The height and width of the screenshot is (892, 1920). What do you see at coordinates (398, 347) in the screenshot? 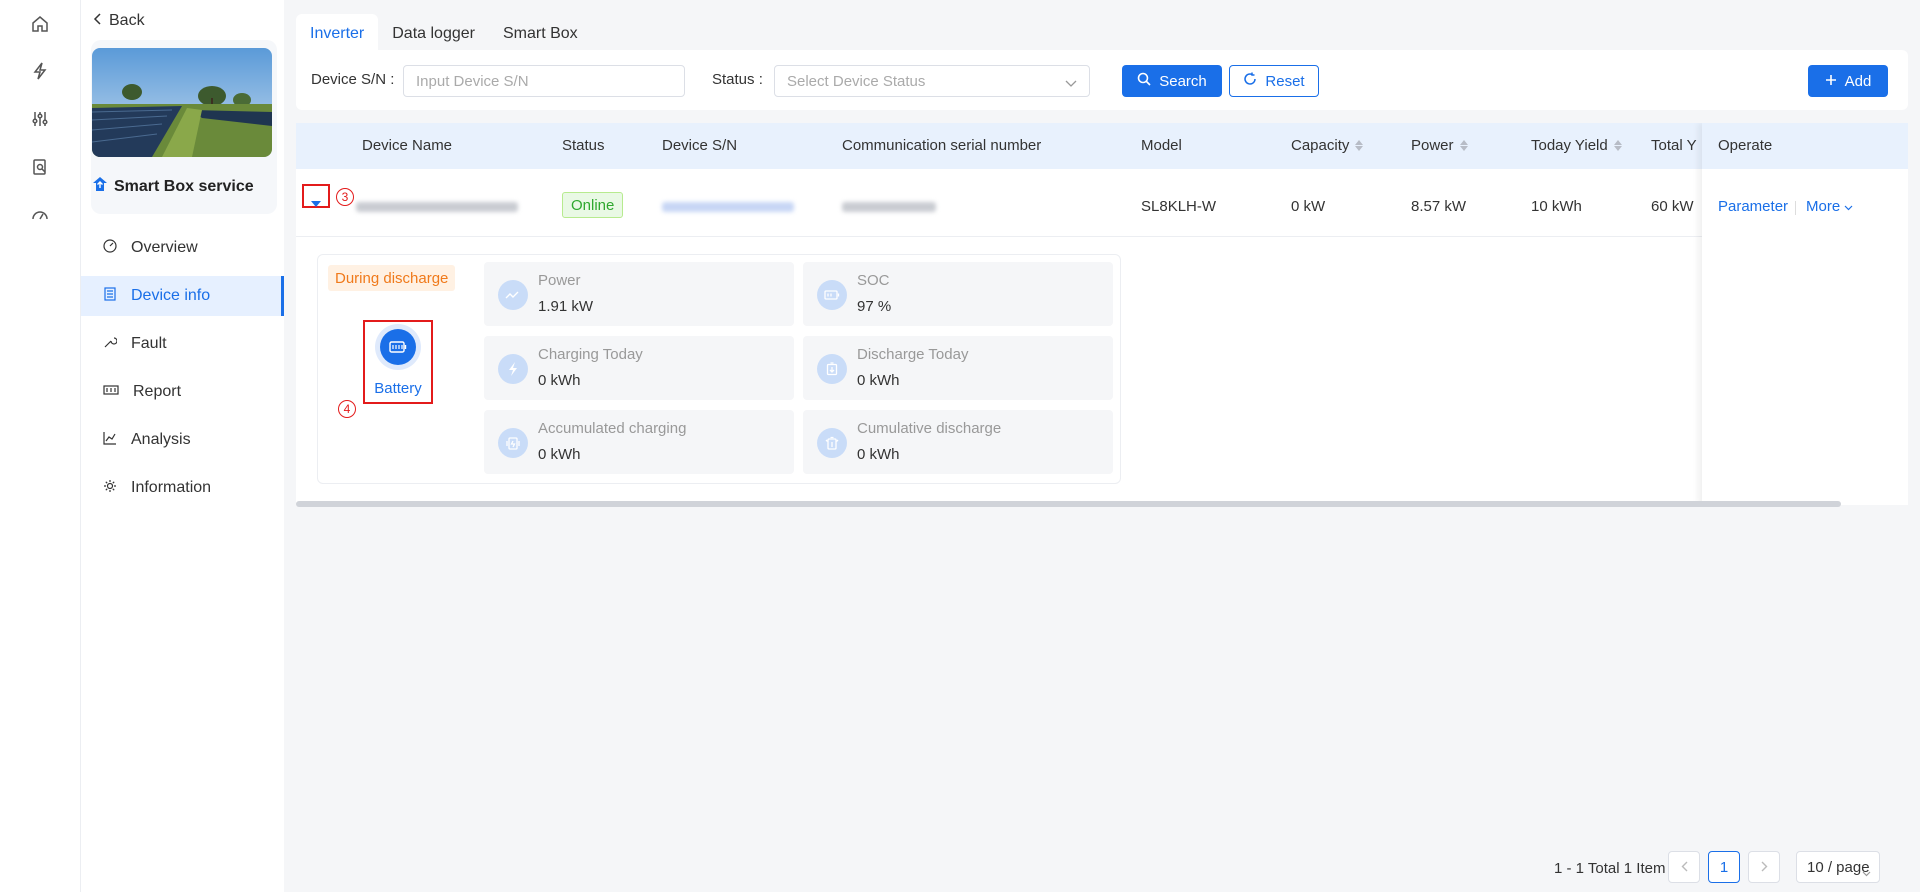
I see `battery-icon` at bounding box center [398, 347].